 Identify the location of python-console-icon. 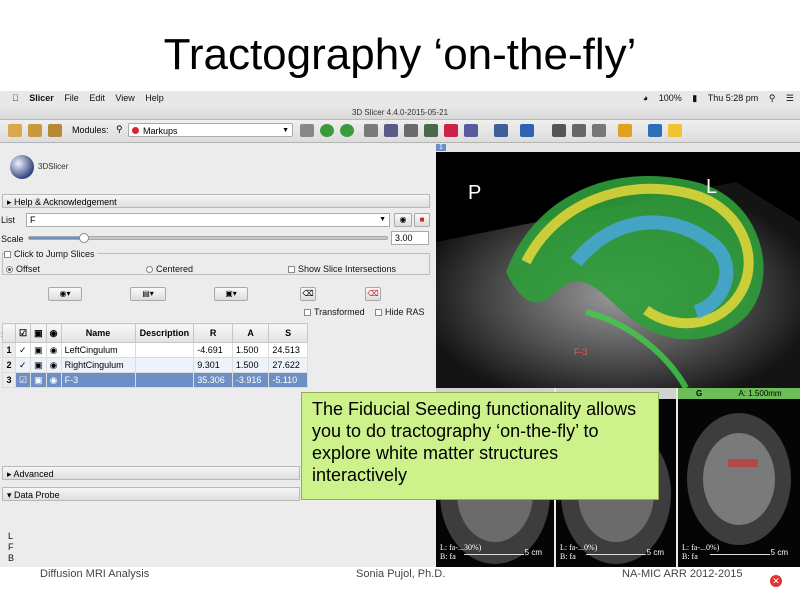
(675, 130).